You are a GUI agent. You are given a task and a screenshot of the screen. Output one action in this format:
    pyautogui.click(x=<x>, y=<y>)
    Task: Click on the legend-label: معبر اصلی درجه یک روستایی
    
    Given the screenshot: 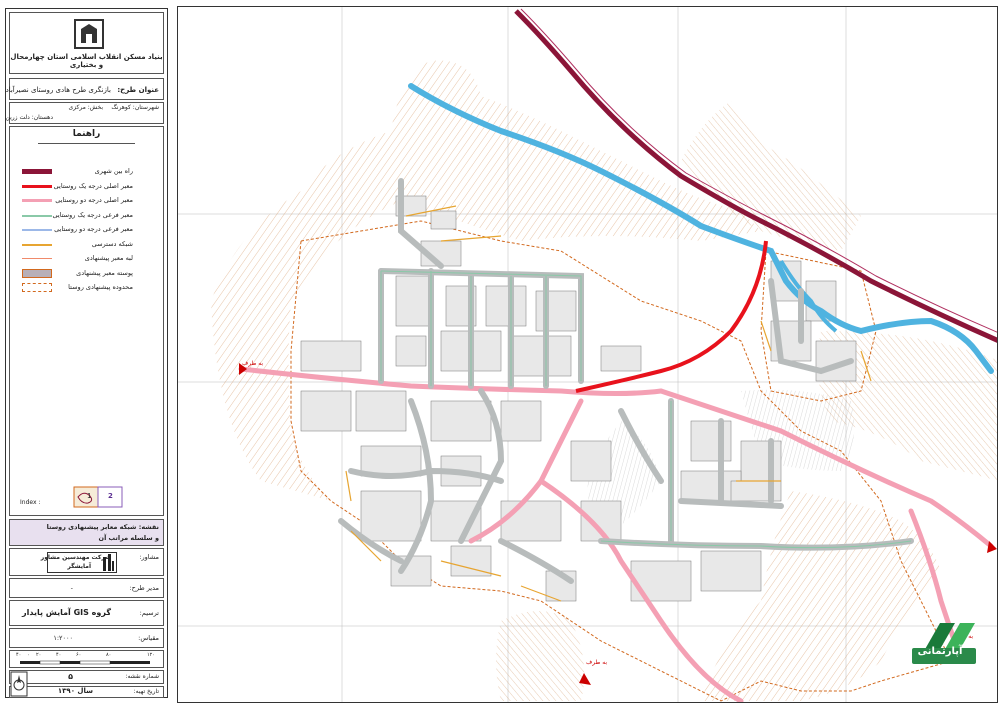 What is the action you would take?
    pyautogui.click(x=93, y=185)
    